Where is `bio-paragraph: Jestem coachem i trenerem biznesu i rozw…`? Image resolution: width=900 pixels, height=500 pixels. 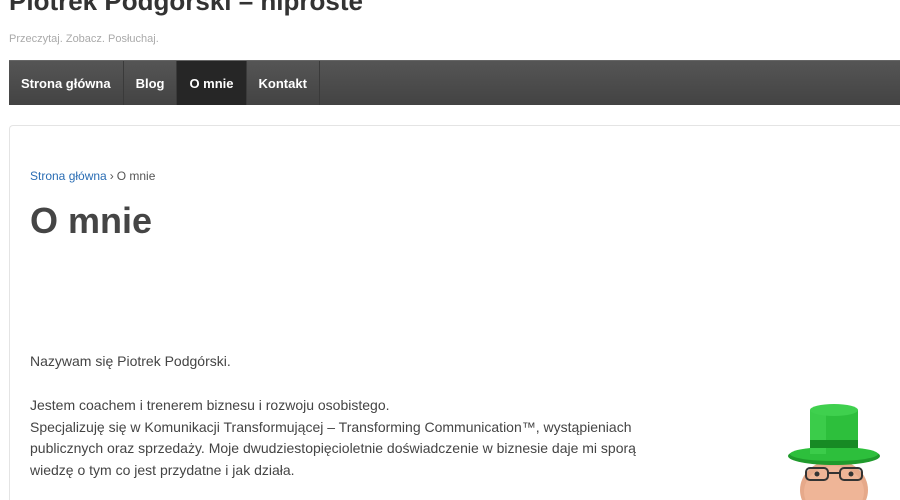
bio-paragraph: Jestem coachem i trenerem biznesu i rozw… is located at coordinates (342, 438).